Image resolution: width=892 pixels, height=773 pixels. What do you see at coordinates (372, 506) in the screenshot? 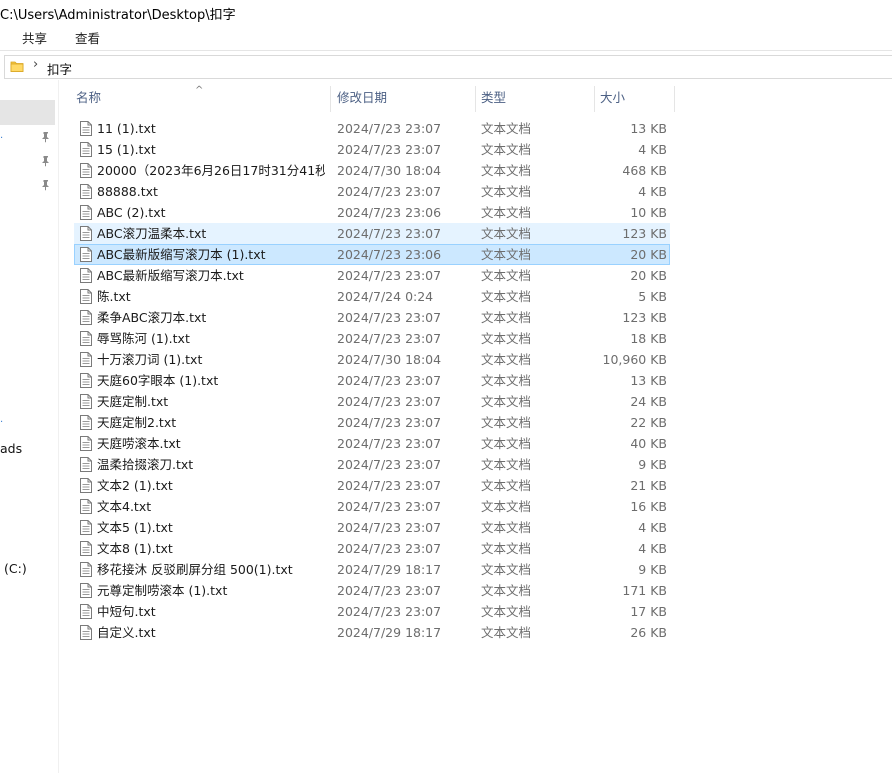
I see `file-row: 文本4.txt 2024/7/23 23:07 文本文档 16 KB` at bounding box center [372, 506].